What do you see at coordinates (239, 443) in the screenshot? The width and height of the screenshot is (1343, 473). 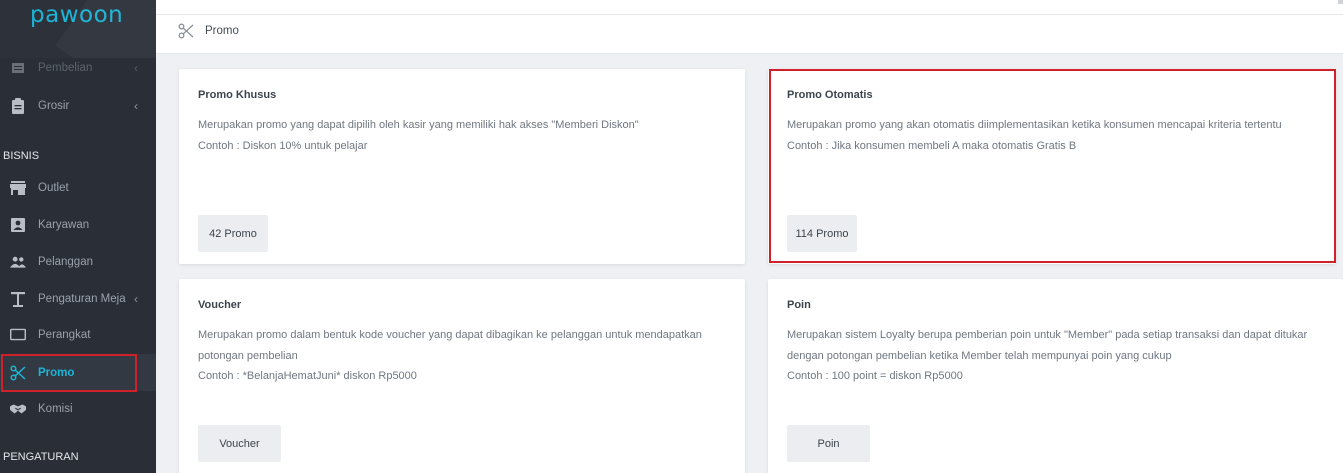 I see `voucher-button: Voucher` at bounding box center [239, 443].